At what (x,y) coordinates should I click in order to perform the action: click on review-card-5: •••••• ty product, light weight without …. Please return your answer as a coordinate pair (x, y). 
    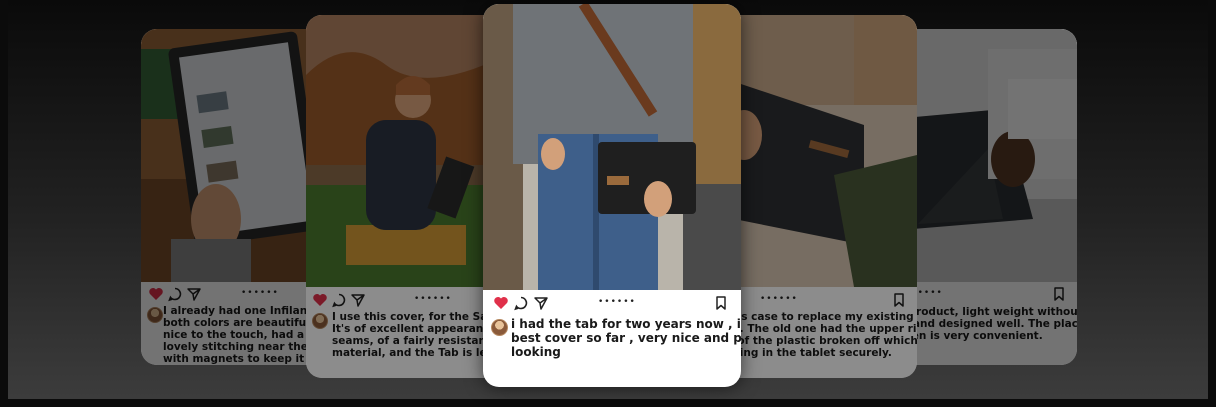
    Looking at the image, I should click on (985, 197).